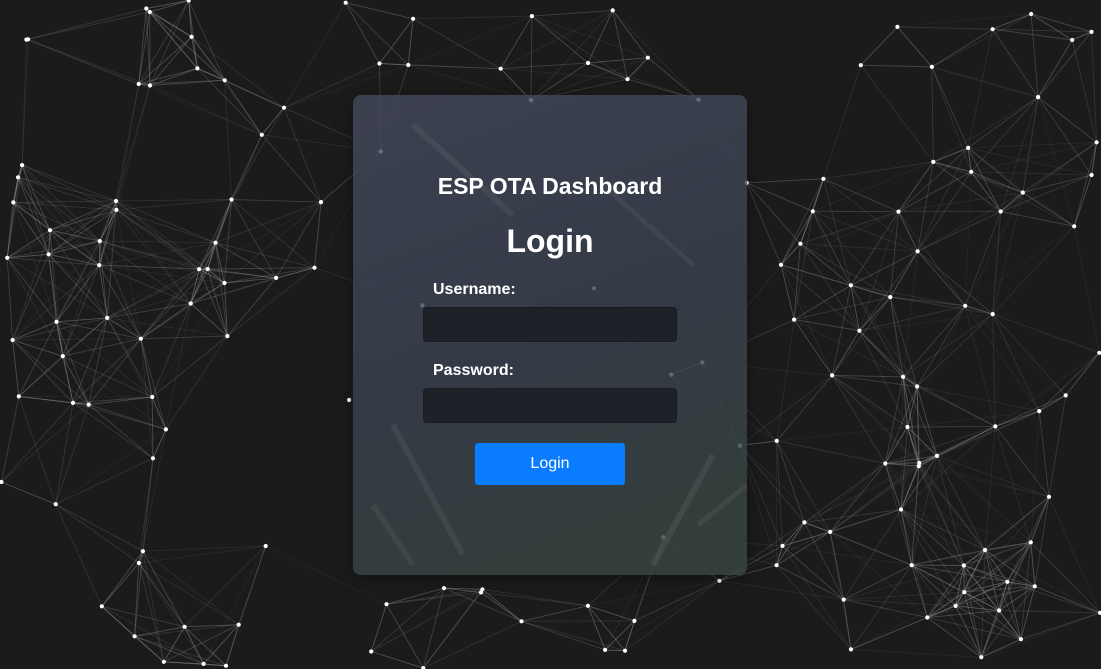  Describe the element at coordinates (550, 405) in the screenshot. I see `password-input` at that location.